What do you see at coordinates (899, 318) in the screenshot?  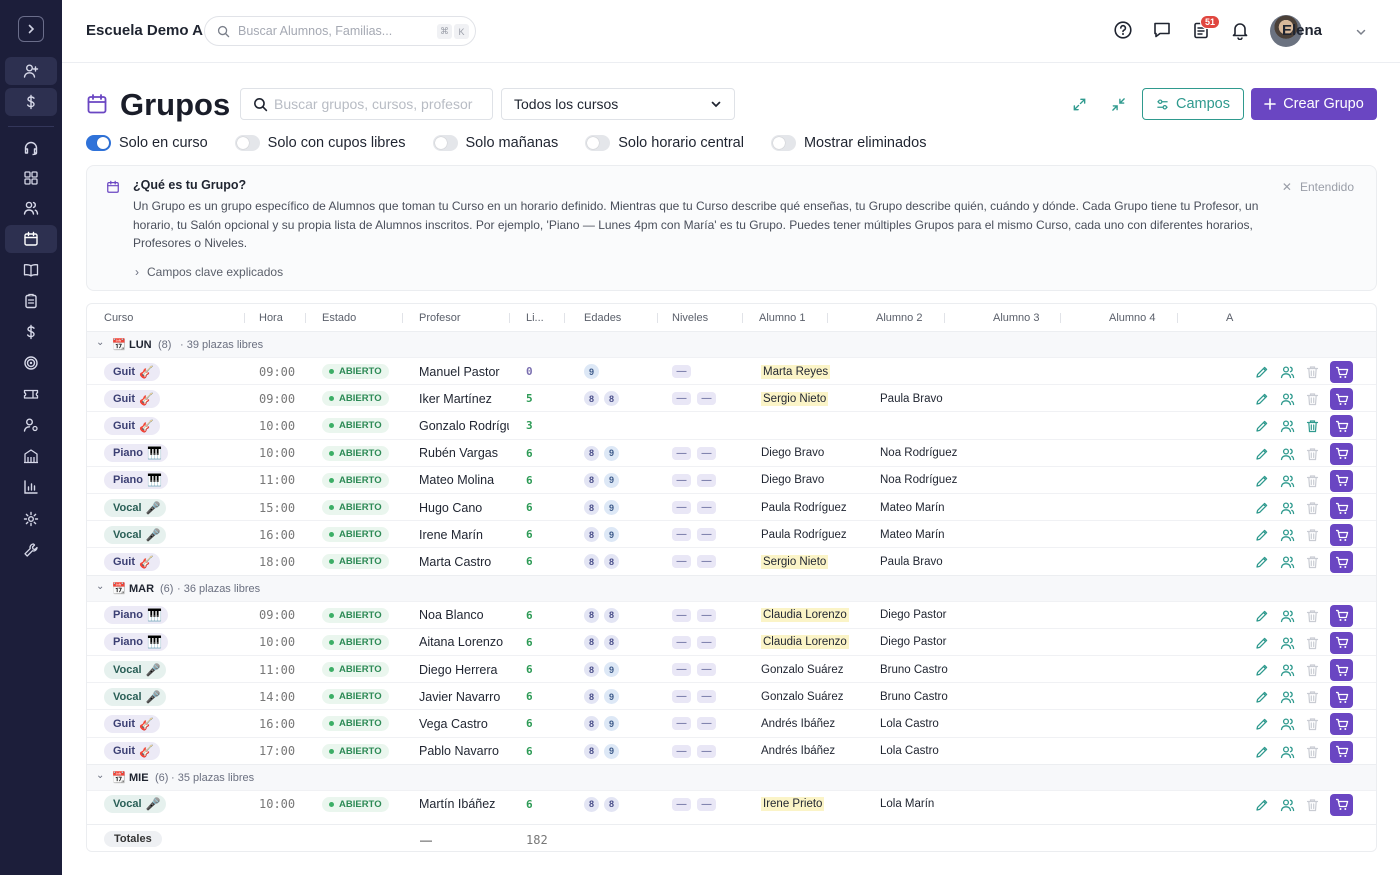 I see `column-header: Alumno 2` at bounding box center [899, 318].